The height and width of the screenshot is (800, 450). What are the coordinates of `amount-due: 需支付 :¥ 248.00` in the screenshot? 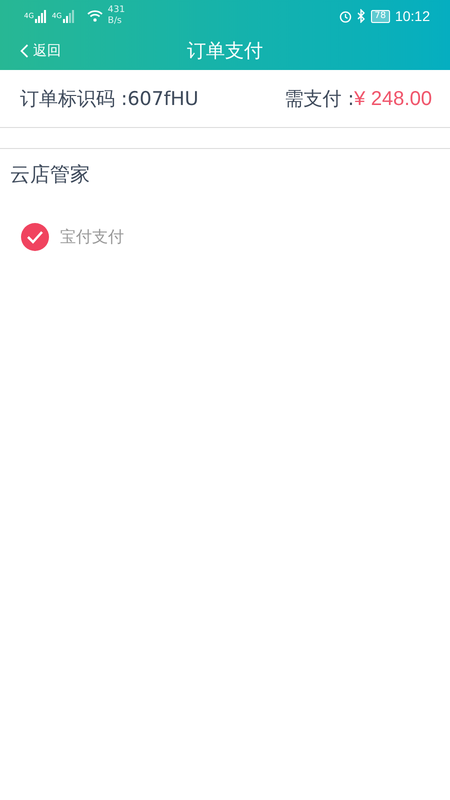 It's located at (358, 99).